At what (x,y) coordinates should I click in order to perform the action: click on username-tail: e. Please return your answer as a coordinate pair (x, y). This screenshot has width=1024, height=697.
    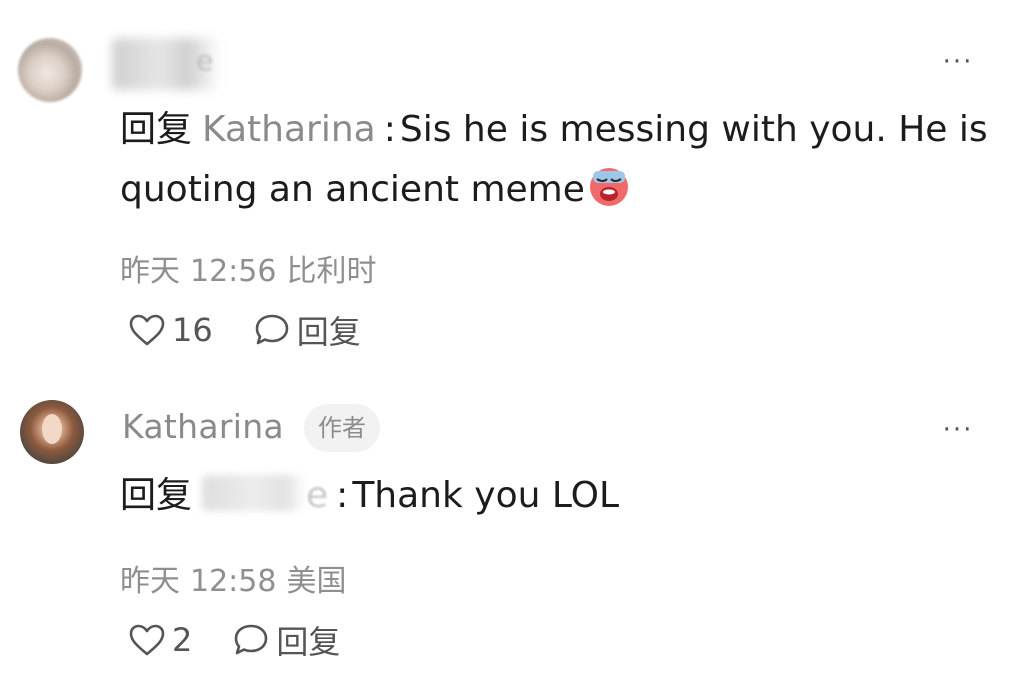
    Looking at the image, I should click on (205, 60).